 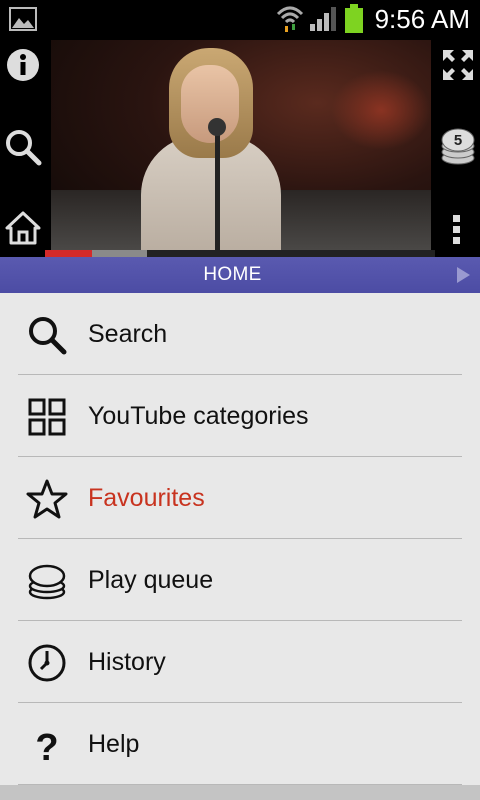 I want to click on page-header: HOME, so click(x=240, y=275).